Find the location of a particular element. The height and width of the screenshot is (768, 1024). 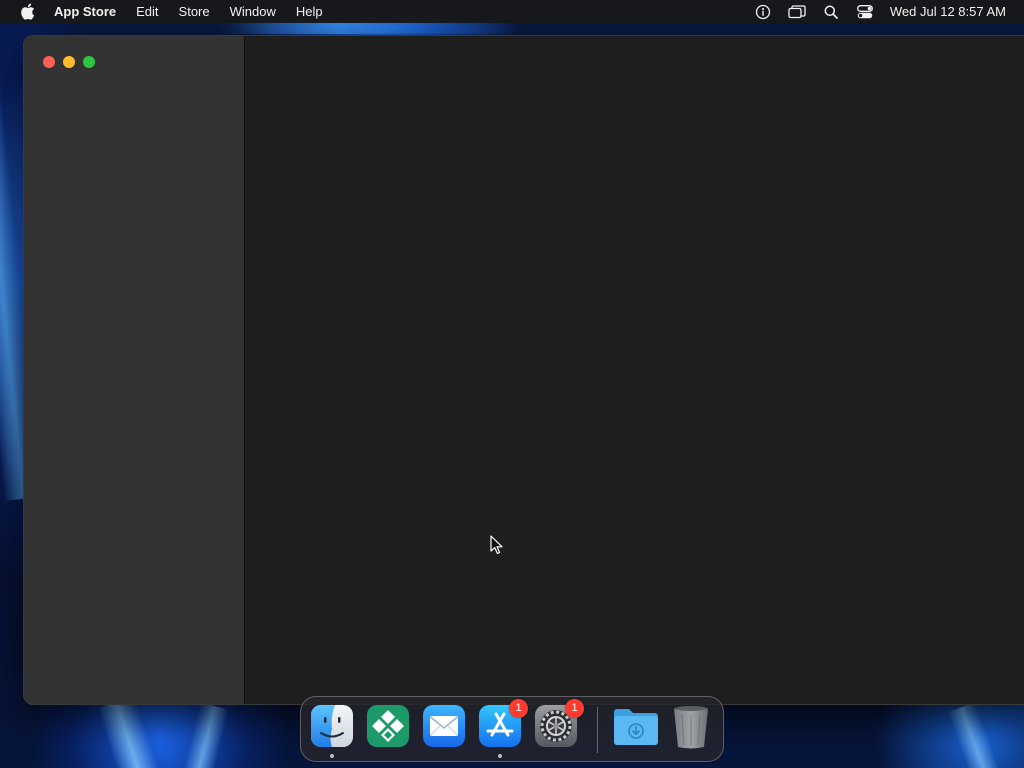

accessibility-icon is located at coordinates (763, 12).